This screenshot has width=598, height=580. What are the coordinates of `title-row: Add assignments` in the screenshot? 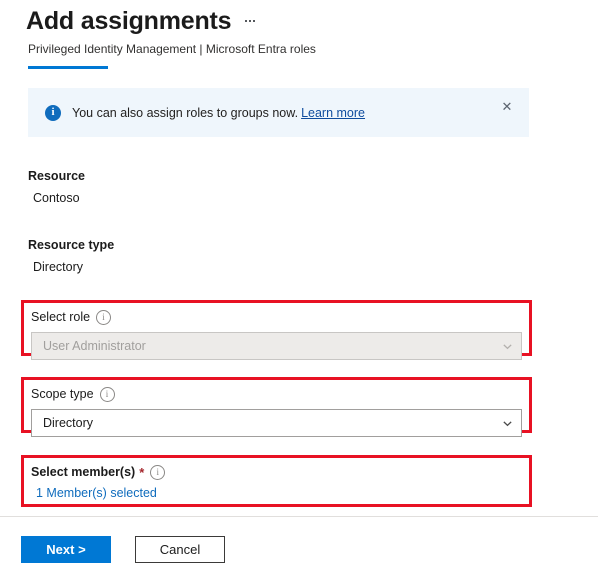 It's located at (312, 21).